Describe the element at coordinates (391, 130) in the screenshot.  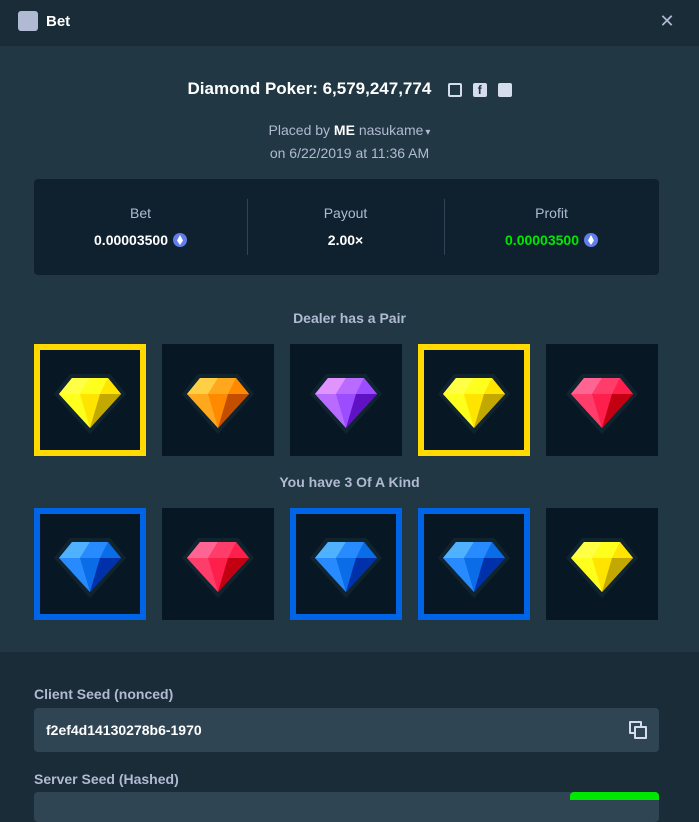
I see `username-link: nasukame` at that location.